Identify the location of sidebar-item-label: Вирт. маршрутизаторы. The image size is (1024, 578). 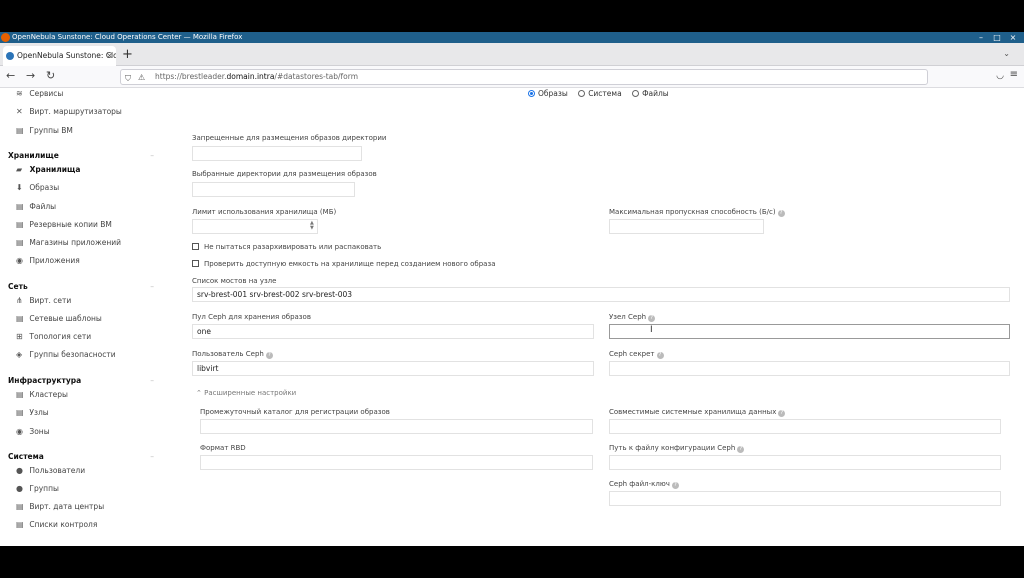
(75, 111).